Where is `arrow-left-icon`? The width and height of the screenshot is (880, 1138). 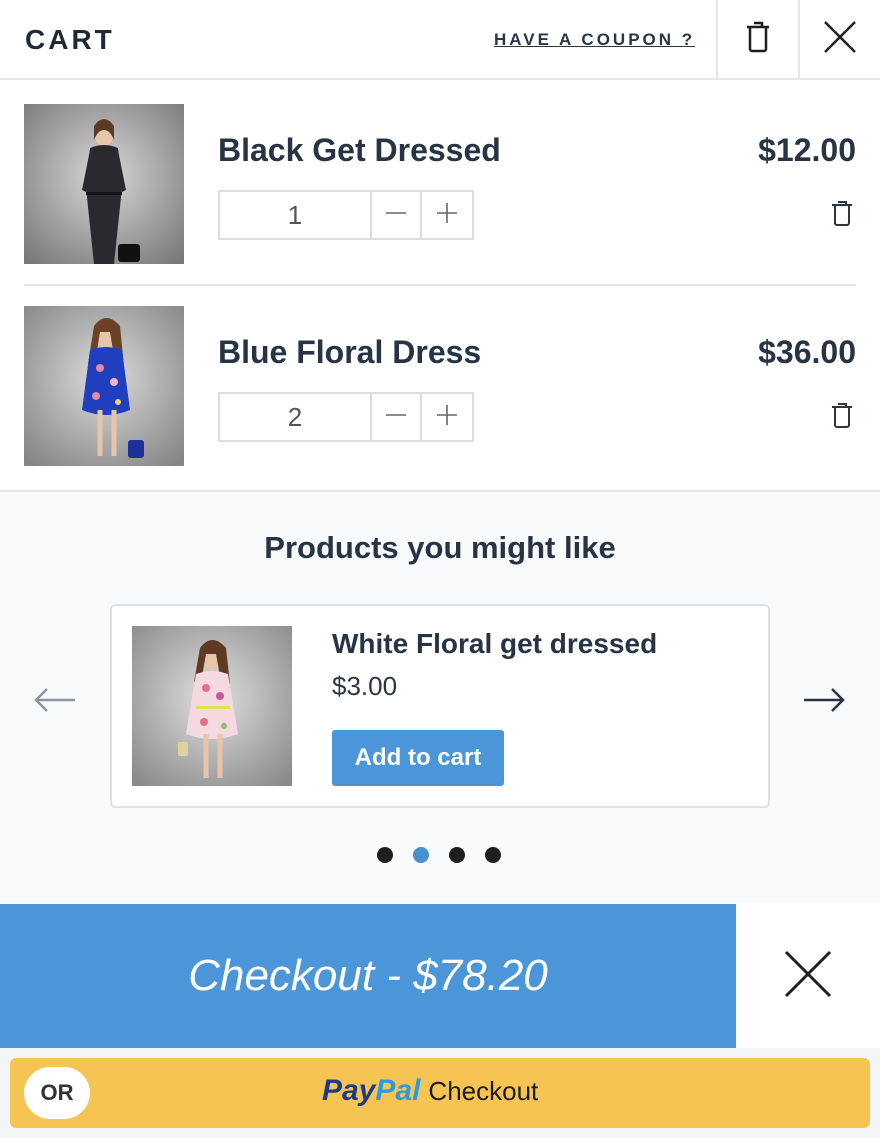
arrow-left-icon is located at coordinates (55, 702).